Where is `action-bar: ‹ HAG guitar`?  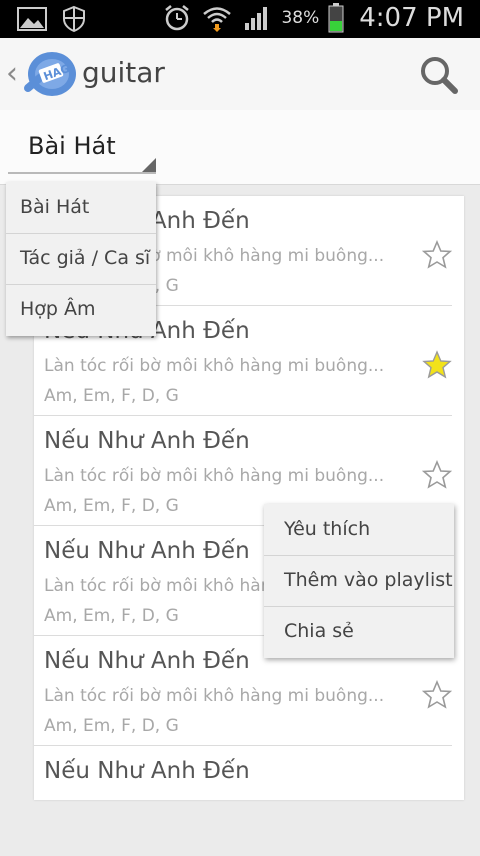
action-bar: ‹ HAG guitar is located at coordinates (240, 74).